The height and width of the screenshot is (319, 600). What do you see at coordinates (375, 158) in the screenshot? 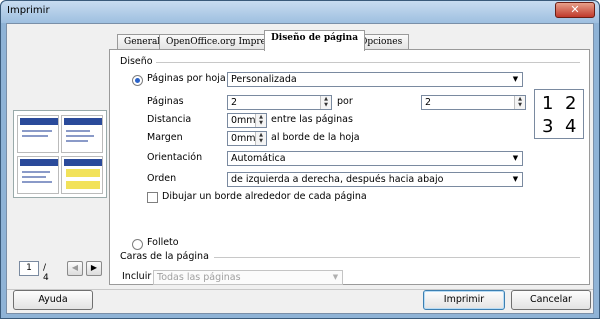
I see `orientation-select: Automática ▼` at bounding box center [375, 158].